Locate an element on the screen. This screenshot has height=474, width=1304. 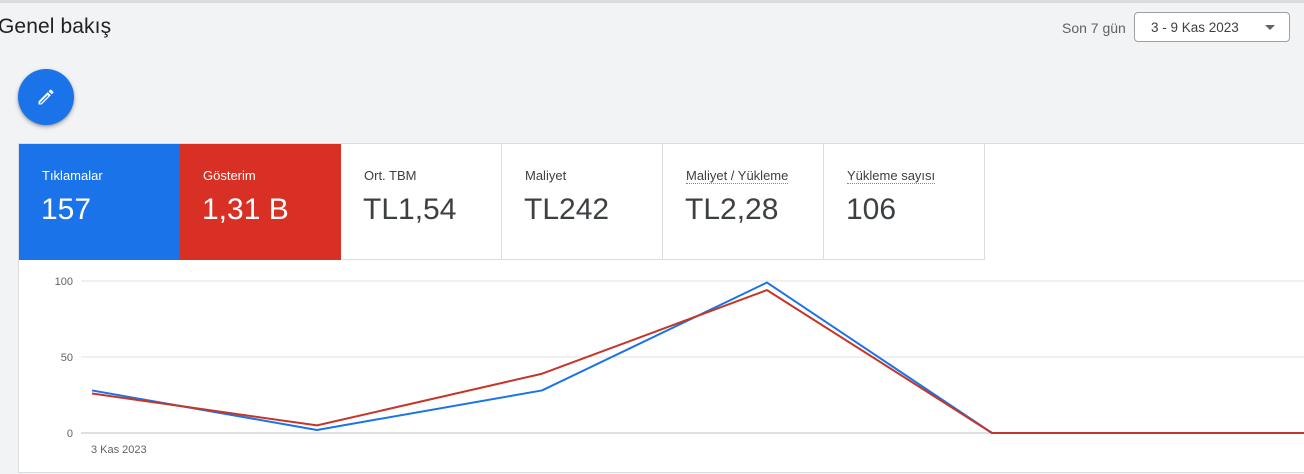
y-tick-label: 100 is located at coordinates (64, 282).